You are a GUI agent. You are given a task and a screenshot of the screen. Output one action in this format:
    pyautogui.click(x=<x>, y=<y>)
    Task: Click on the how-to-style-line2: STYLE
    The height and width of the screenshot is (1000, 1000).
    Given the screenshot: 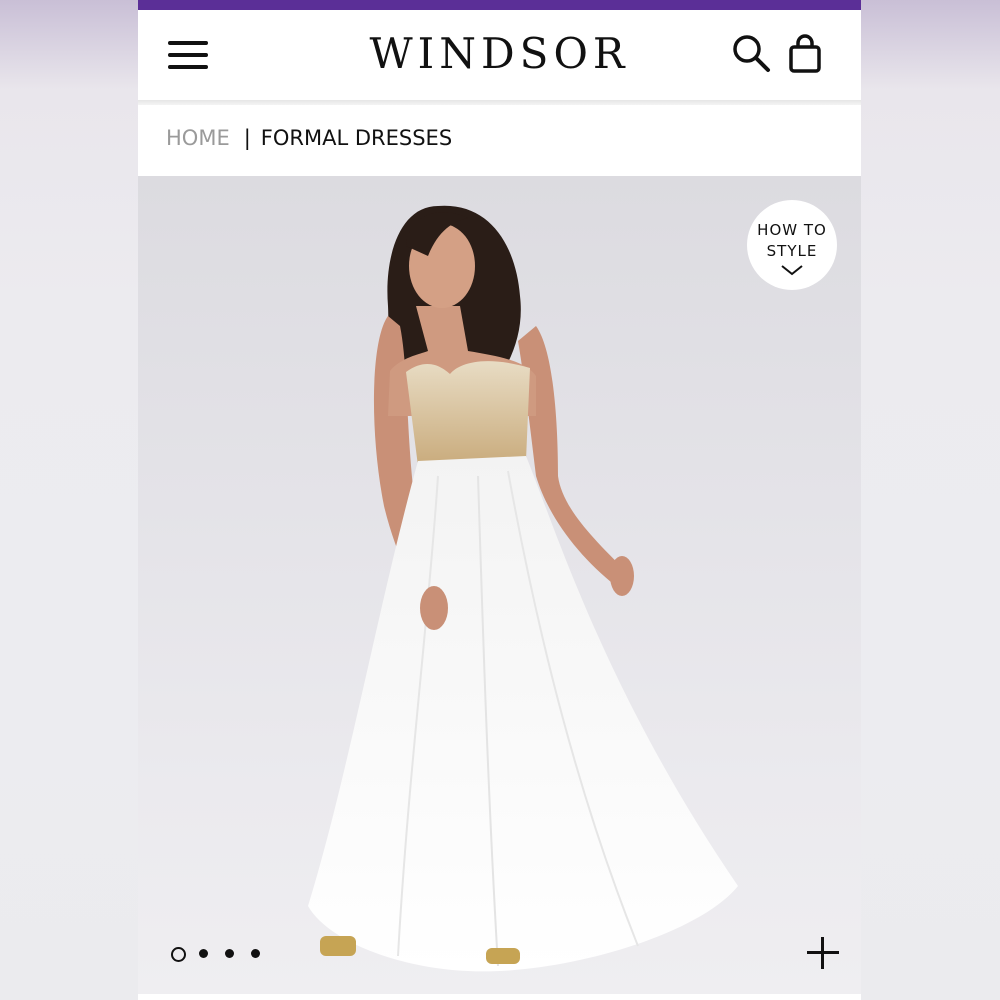 What is the action you would take?
    pyautogui.click(x=792, y=251)
    